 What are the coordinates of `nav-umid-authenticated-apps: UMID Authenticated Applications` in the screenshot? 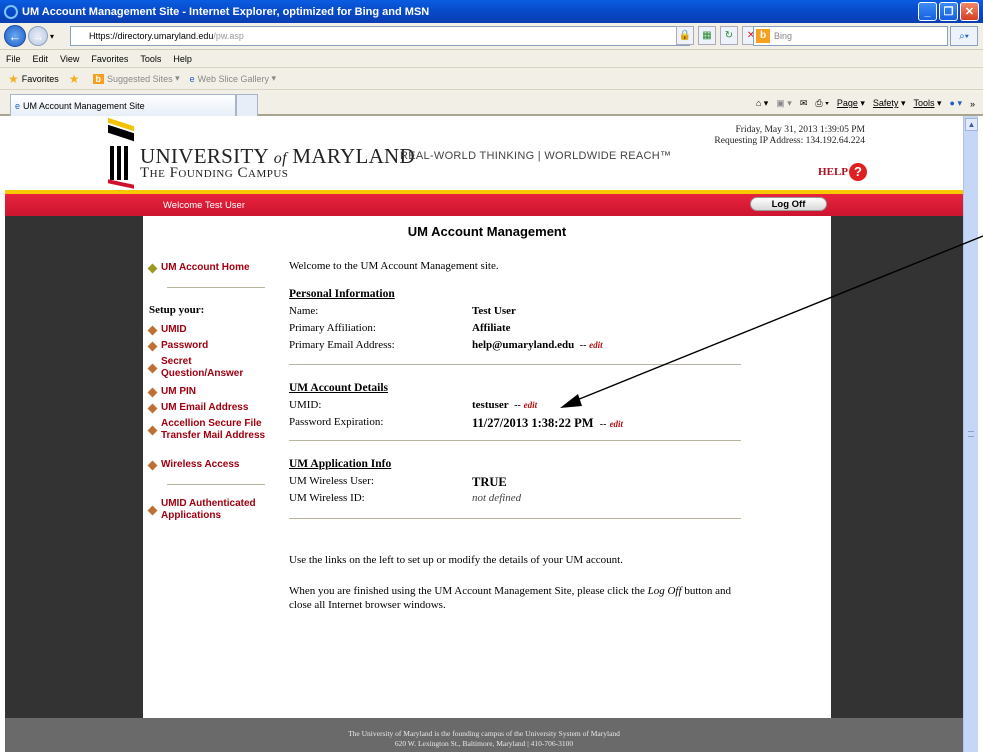 It's located at (207, 510).